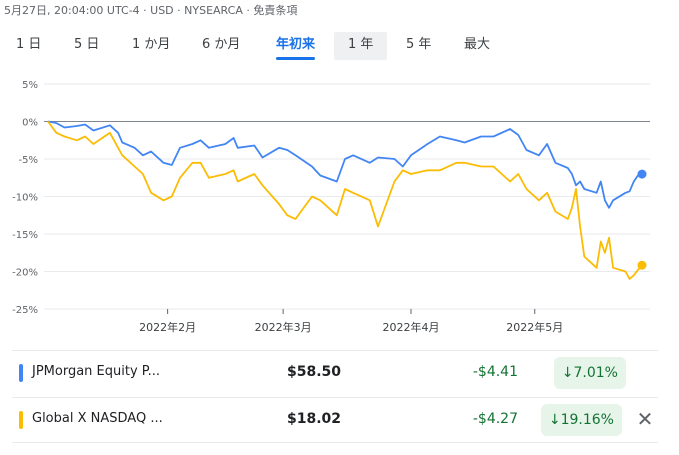 The height and width of the screenshot is (455, 679). What do you see at coordinates (167, 327) in the screenshot?
I see `x-tick-label: 2022年2月` at bounding box center [167, 327].